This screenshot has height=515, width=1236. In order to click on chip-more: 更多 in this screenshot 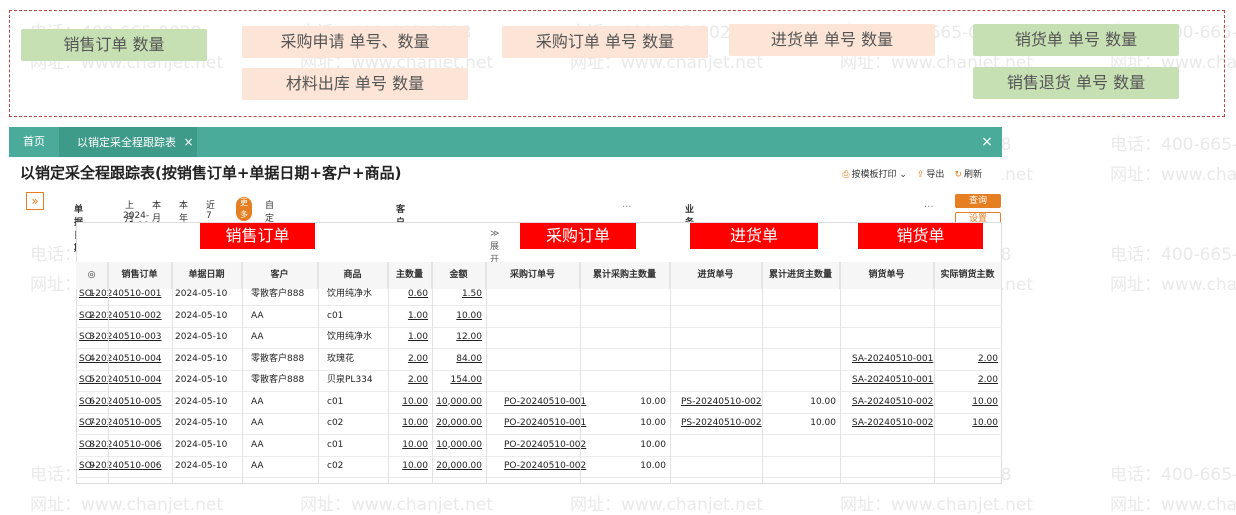, I will do `click(244, 209)`.